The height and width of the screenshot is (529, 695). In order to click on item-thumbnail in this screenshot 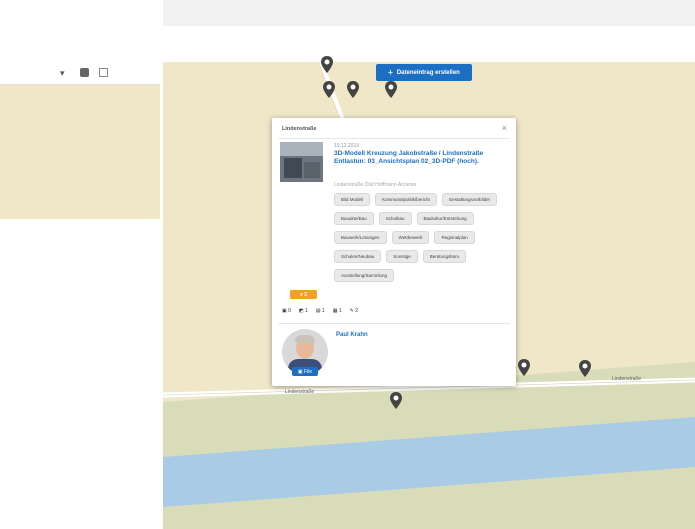, I will do `click(301, 162)`.